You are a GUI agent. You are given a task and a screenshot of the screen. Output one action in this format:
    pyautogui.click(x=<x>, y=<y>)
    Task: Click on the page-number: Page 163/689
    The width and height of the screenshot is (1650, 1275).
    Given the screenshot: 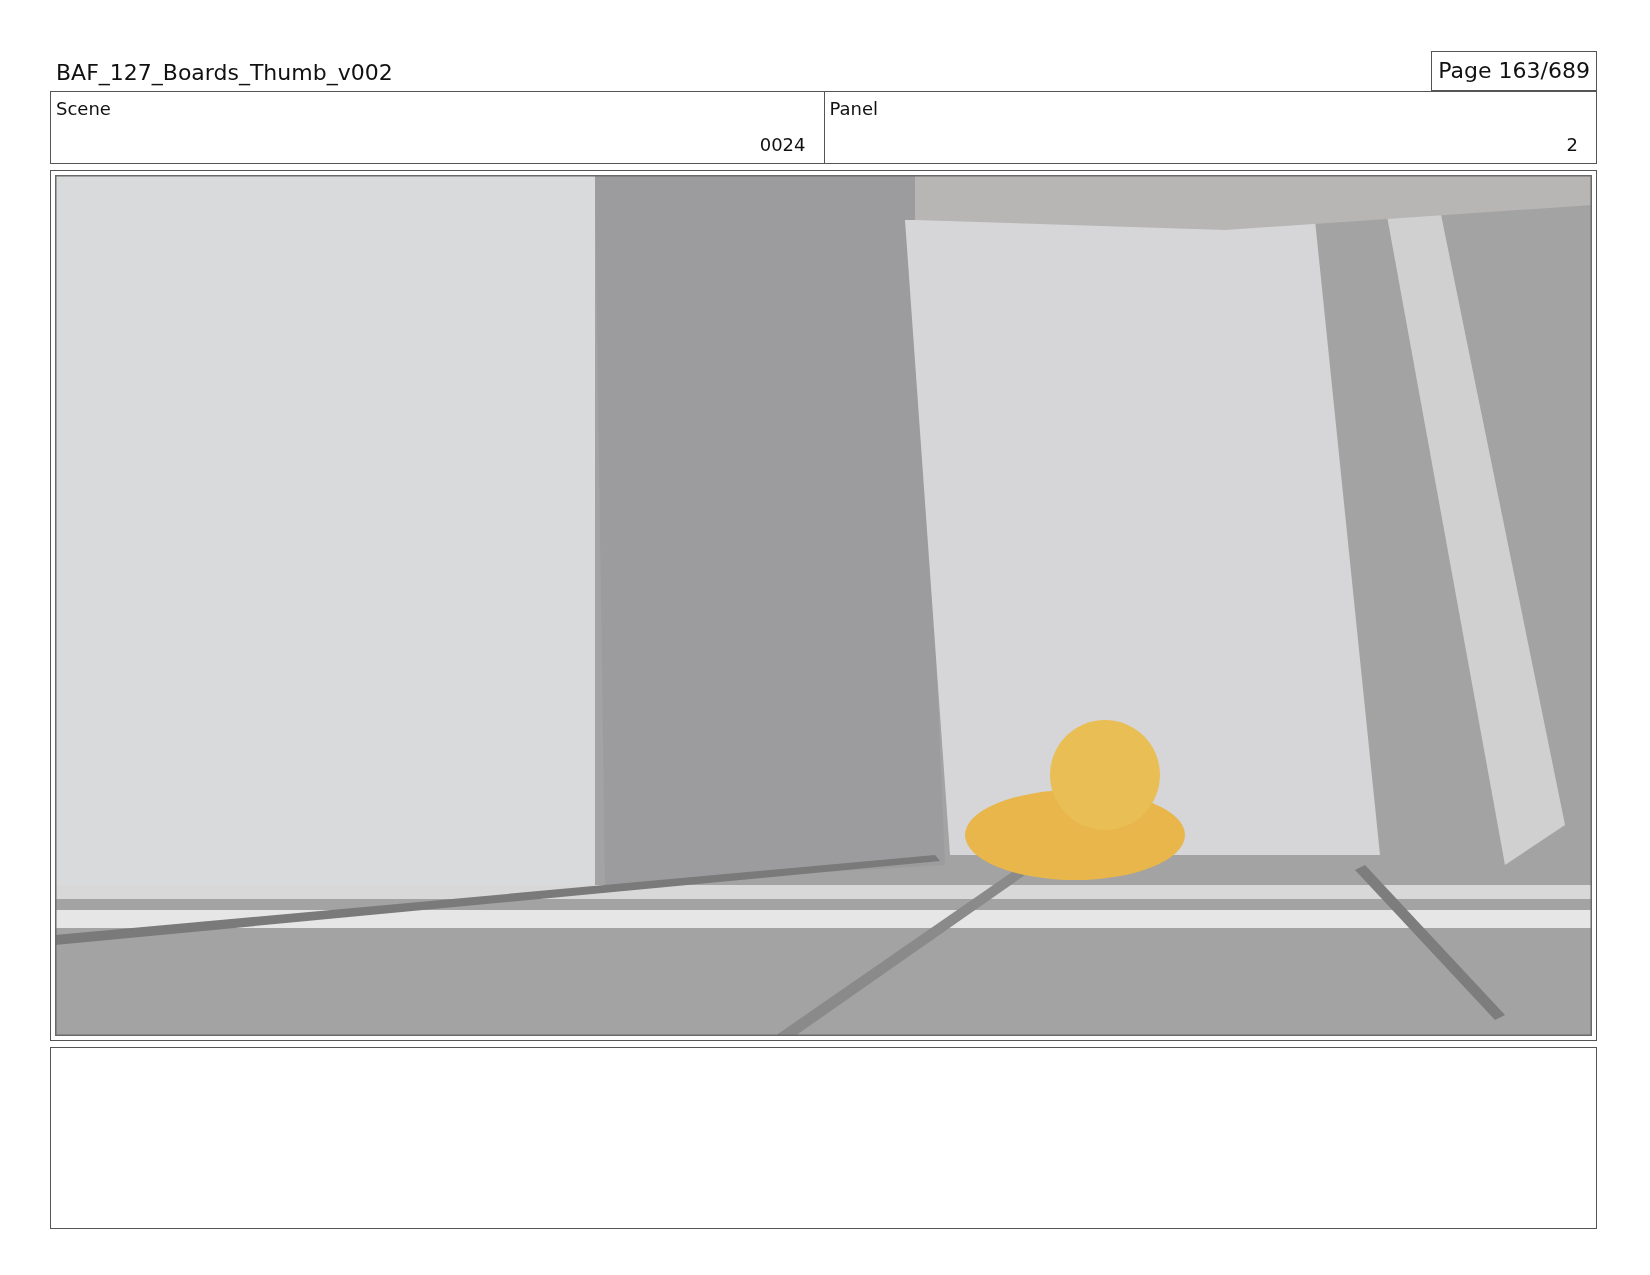 What is the action you would take?
    pyautogui.click(x=1514, y=71)
    